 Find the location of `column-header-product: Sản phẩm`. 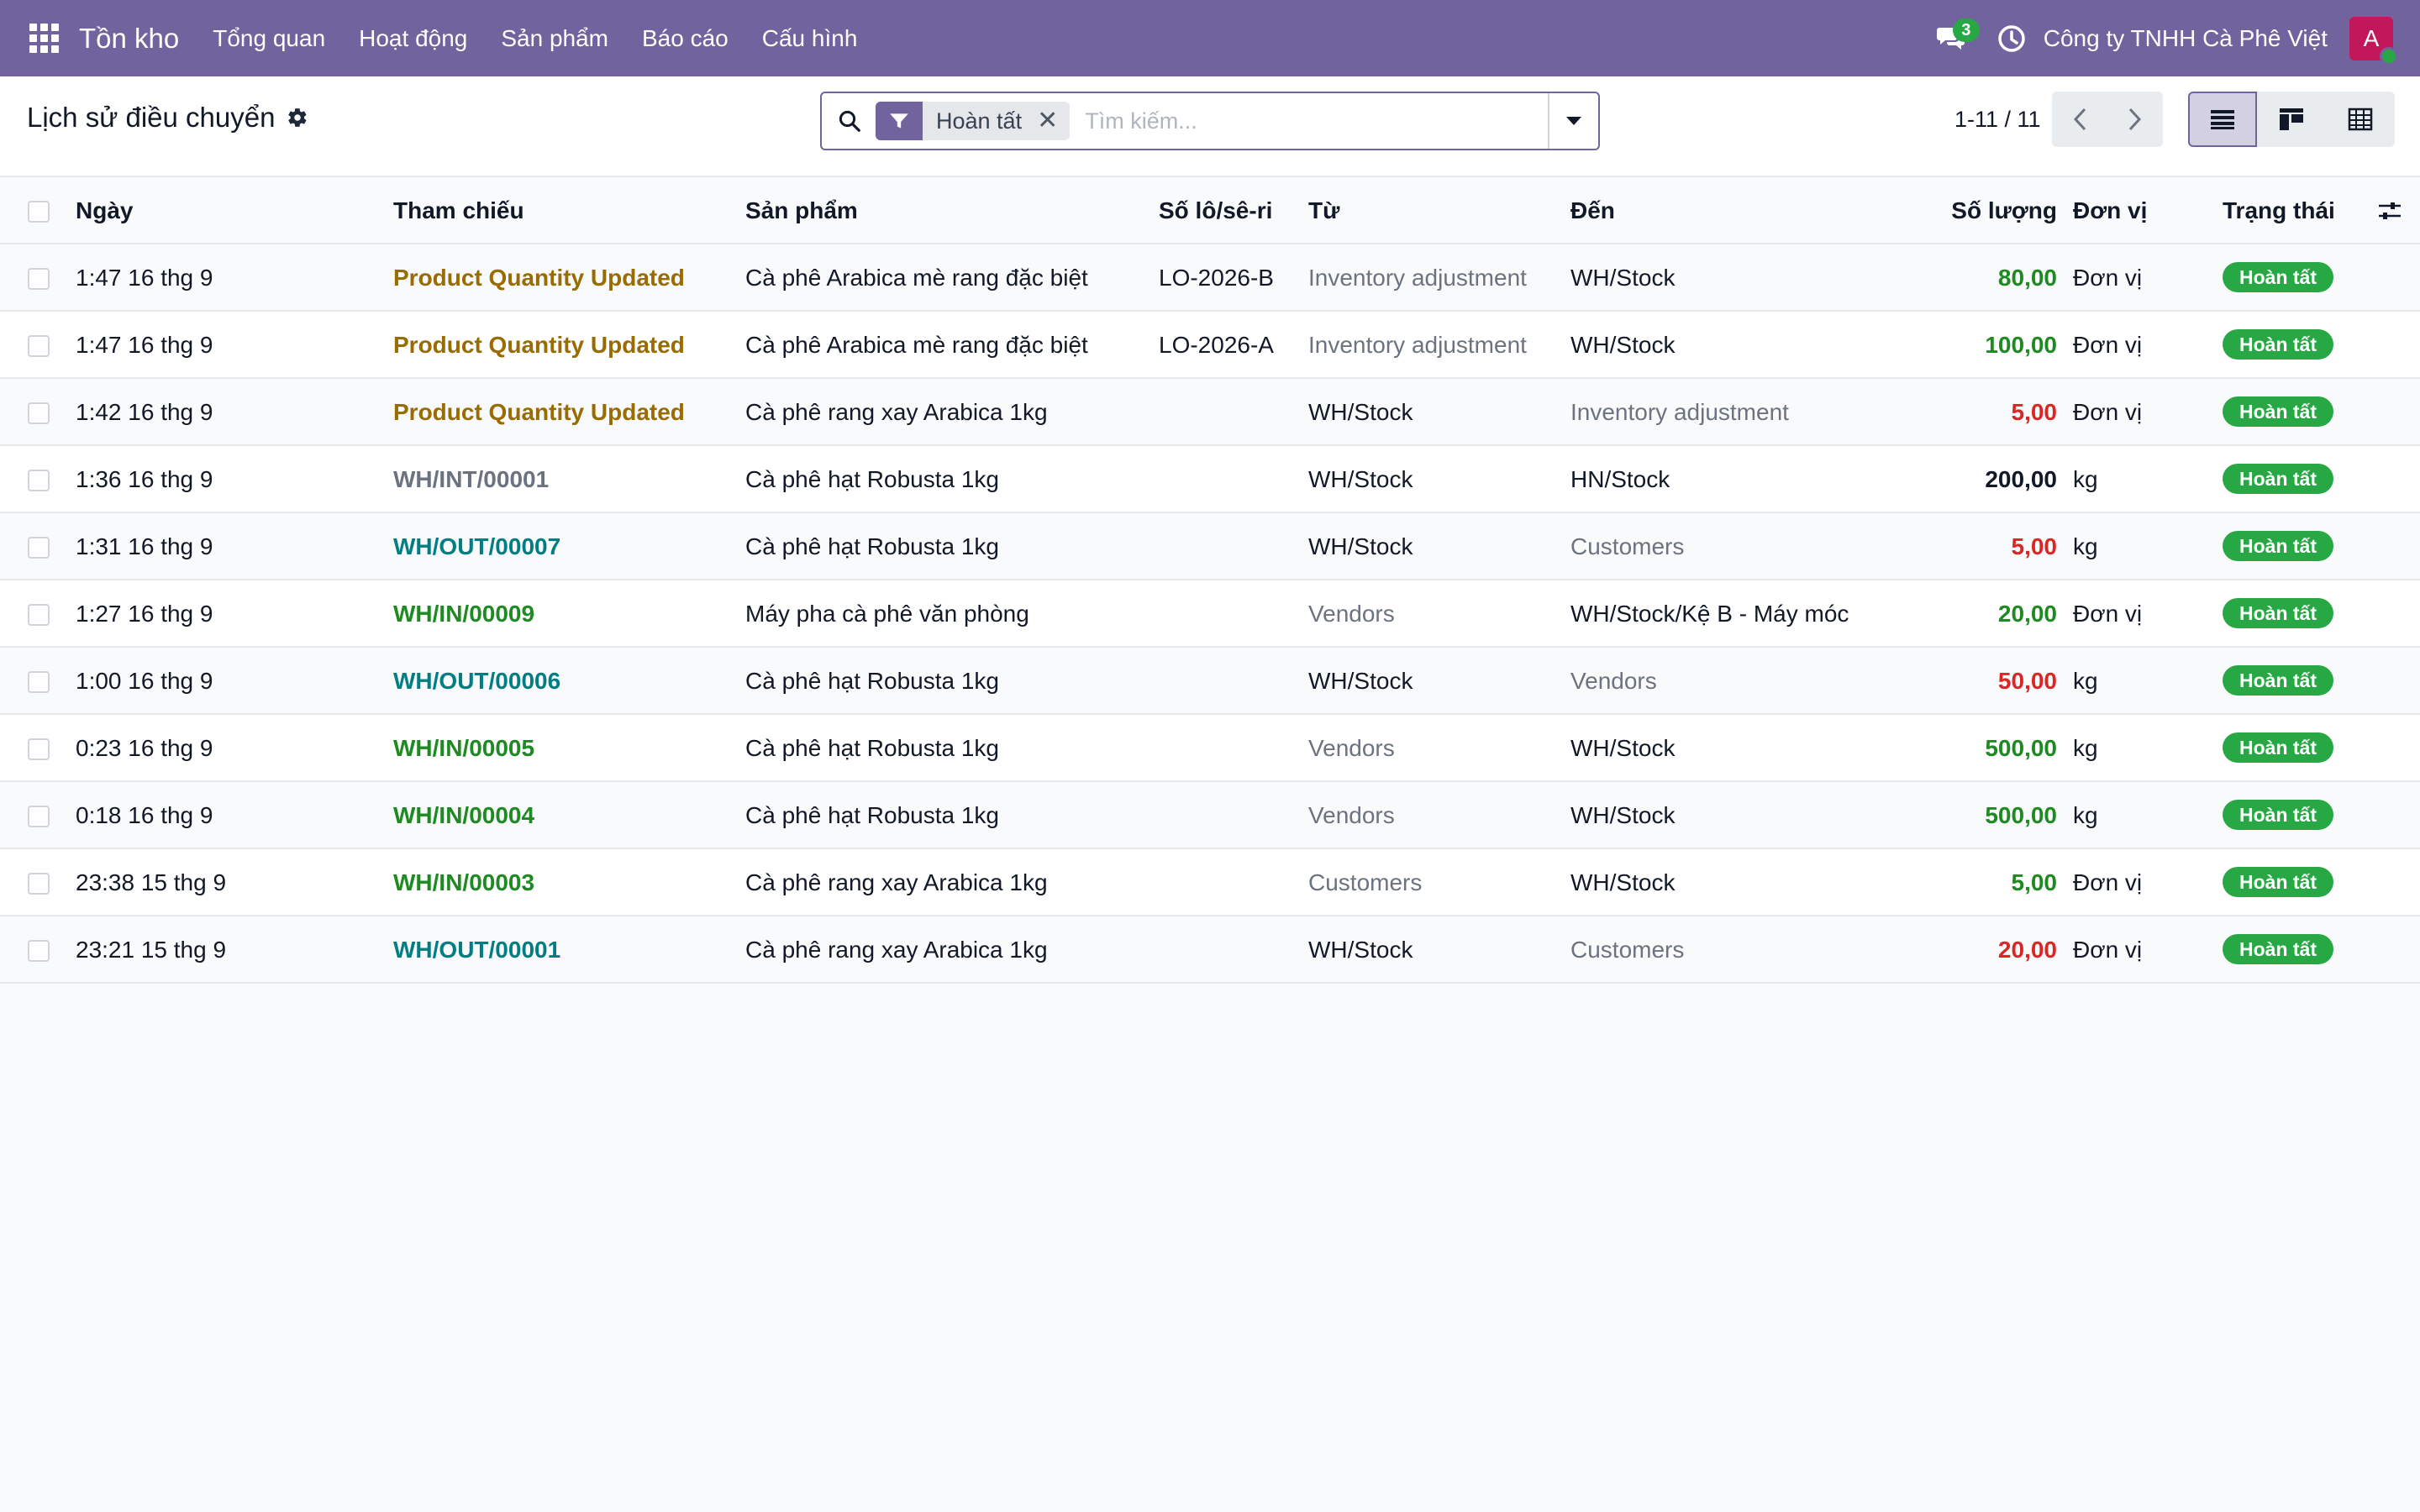

column-header-product: Sản phẩm is located at coordinates (801, 210).